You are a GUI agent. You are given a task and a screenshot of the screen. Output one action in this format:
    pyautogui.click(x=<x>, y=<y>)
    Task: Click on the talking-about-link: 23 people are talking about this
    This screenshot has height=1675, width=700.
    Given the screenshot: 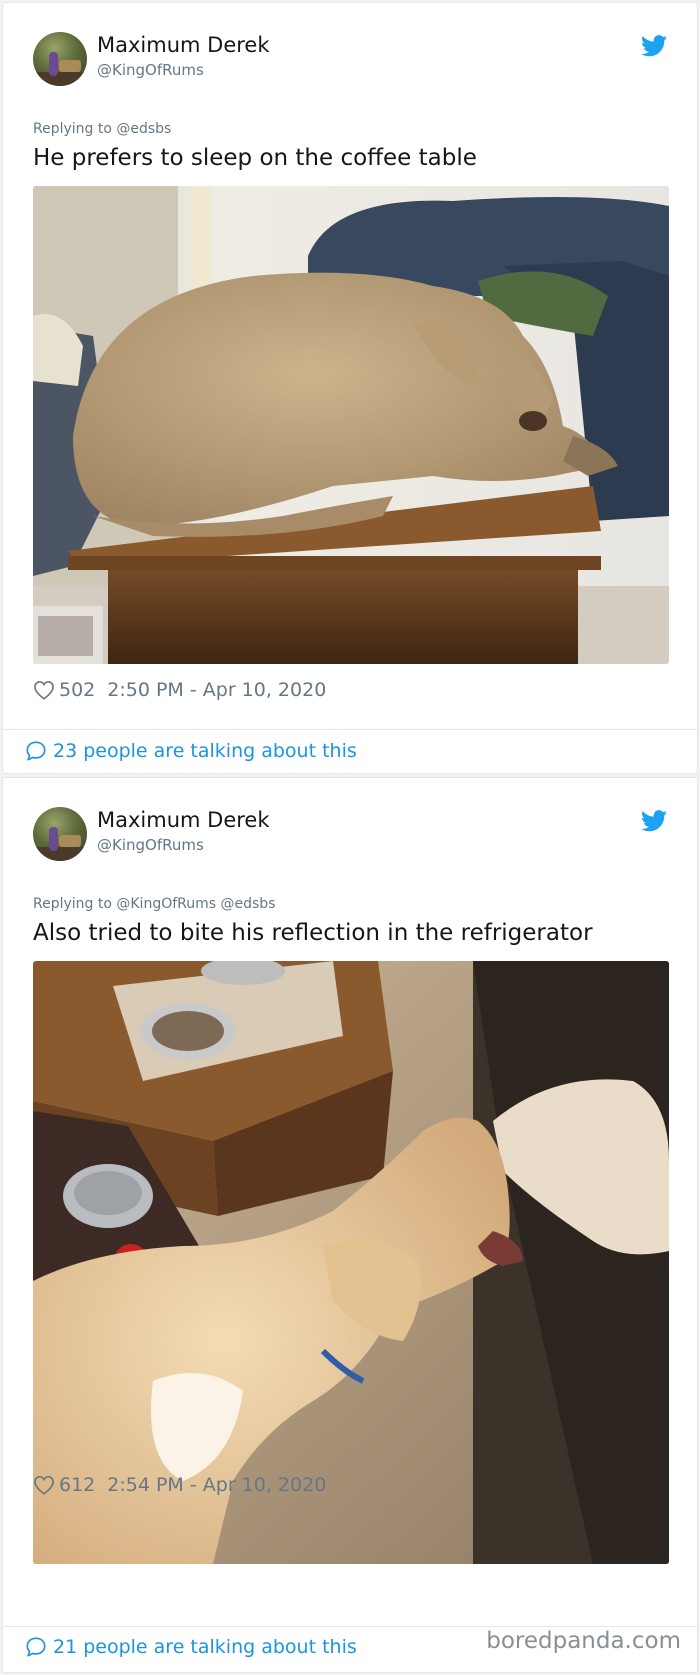 What is the action you would take?
    pyautogui.click(x=191, y=751)
    